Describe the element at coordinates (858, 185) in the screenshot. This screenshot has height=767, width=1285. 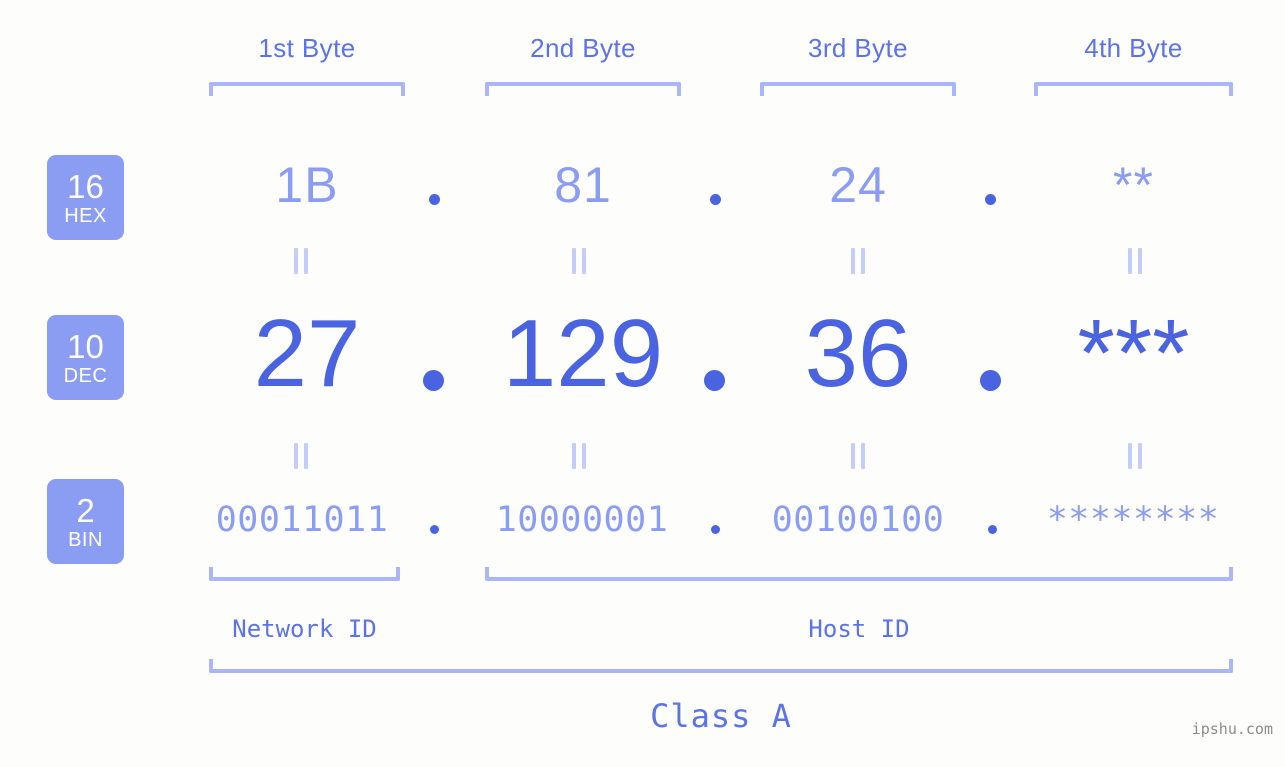
I see `hex-byte-3: 24` at that location.